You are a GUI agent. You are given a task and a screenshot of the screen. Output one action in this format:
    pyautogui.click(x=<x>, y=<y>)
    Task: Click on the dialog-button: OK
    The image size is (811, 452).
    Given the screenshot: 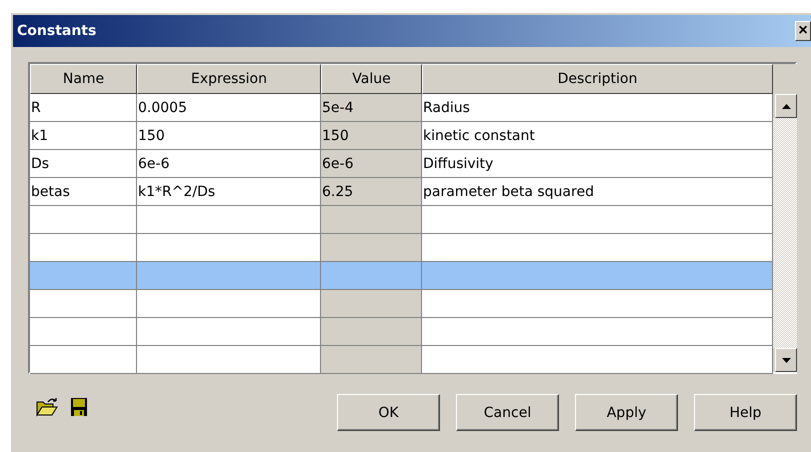 What is the action you would take?
    pyautogui.click(x=388, y=412)
    